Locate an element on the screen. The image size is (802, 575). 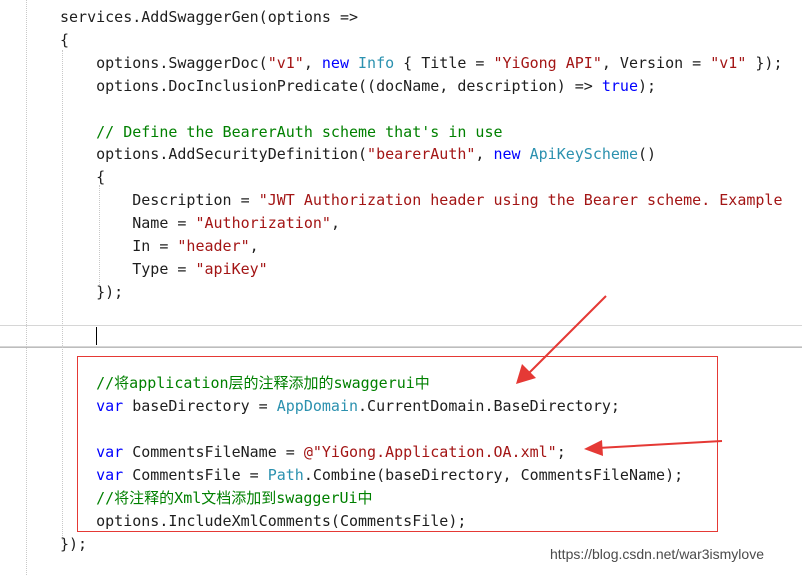
watermark-url: https://blog.csdn.net/war3ismylove is located at coordinates (657, 554).